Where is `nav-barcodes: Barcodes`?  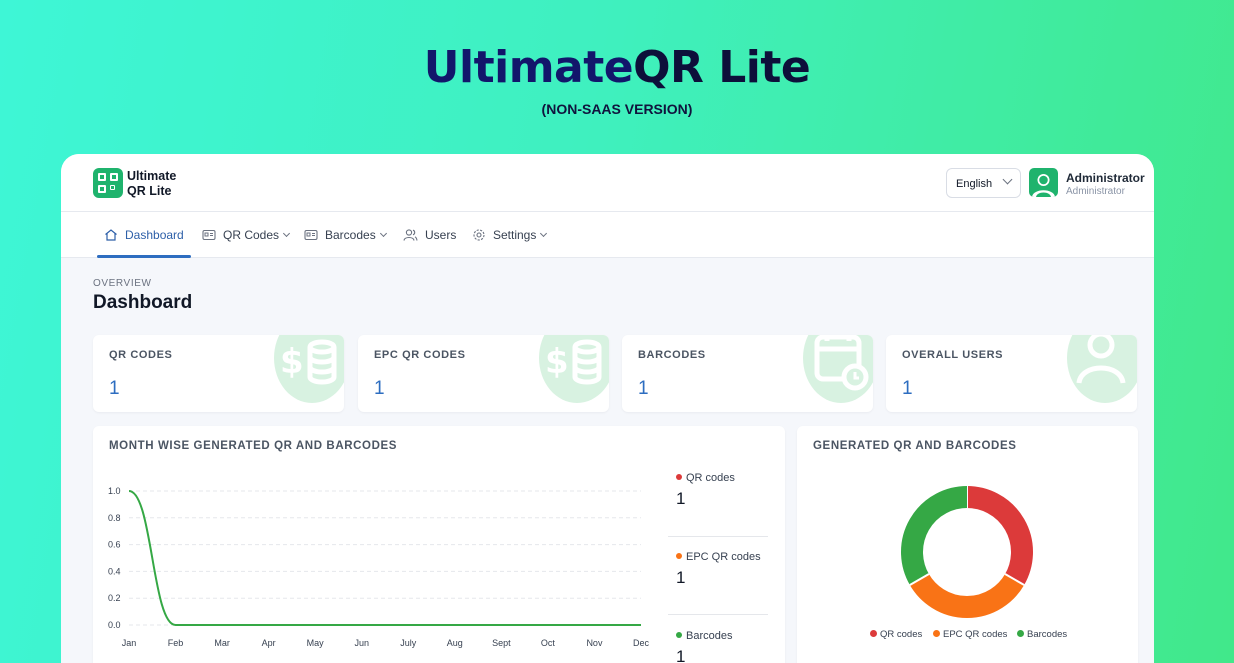 nav-barcodes: Barcodes is located at coordinates (345, 235).